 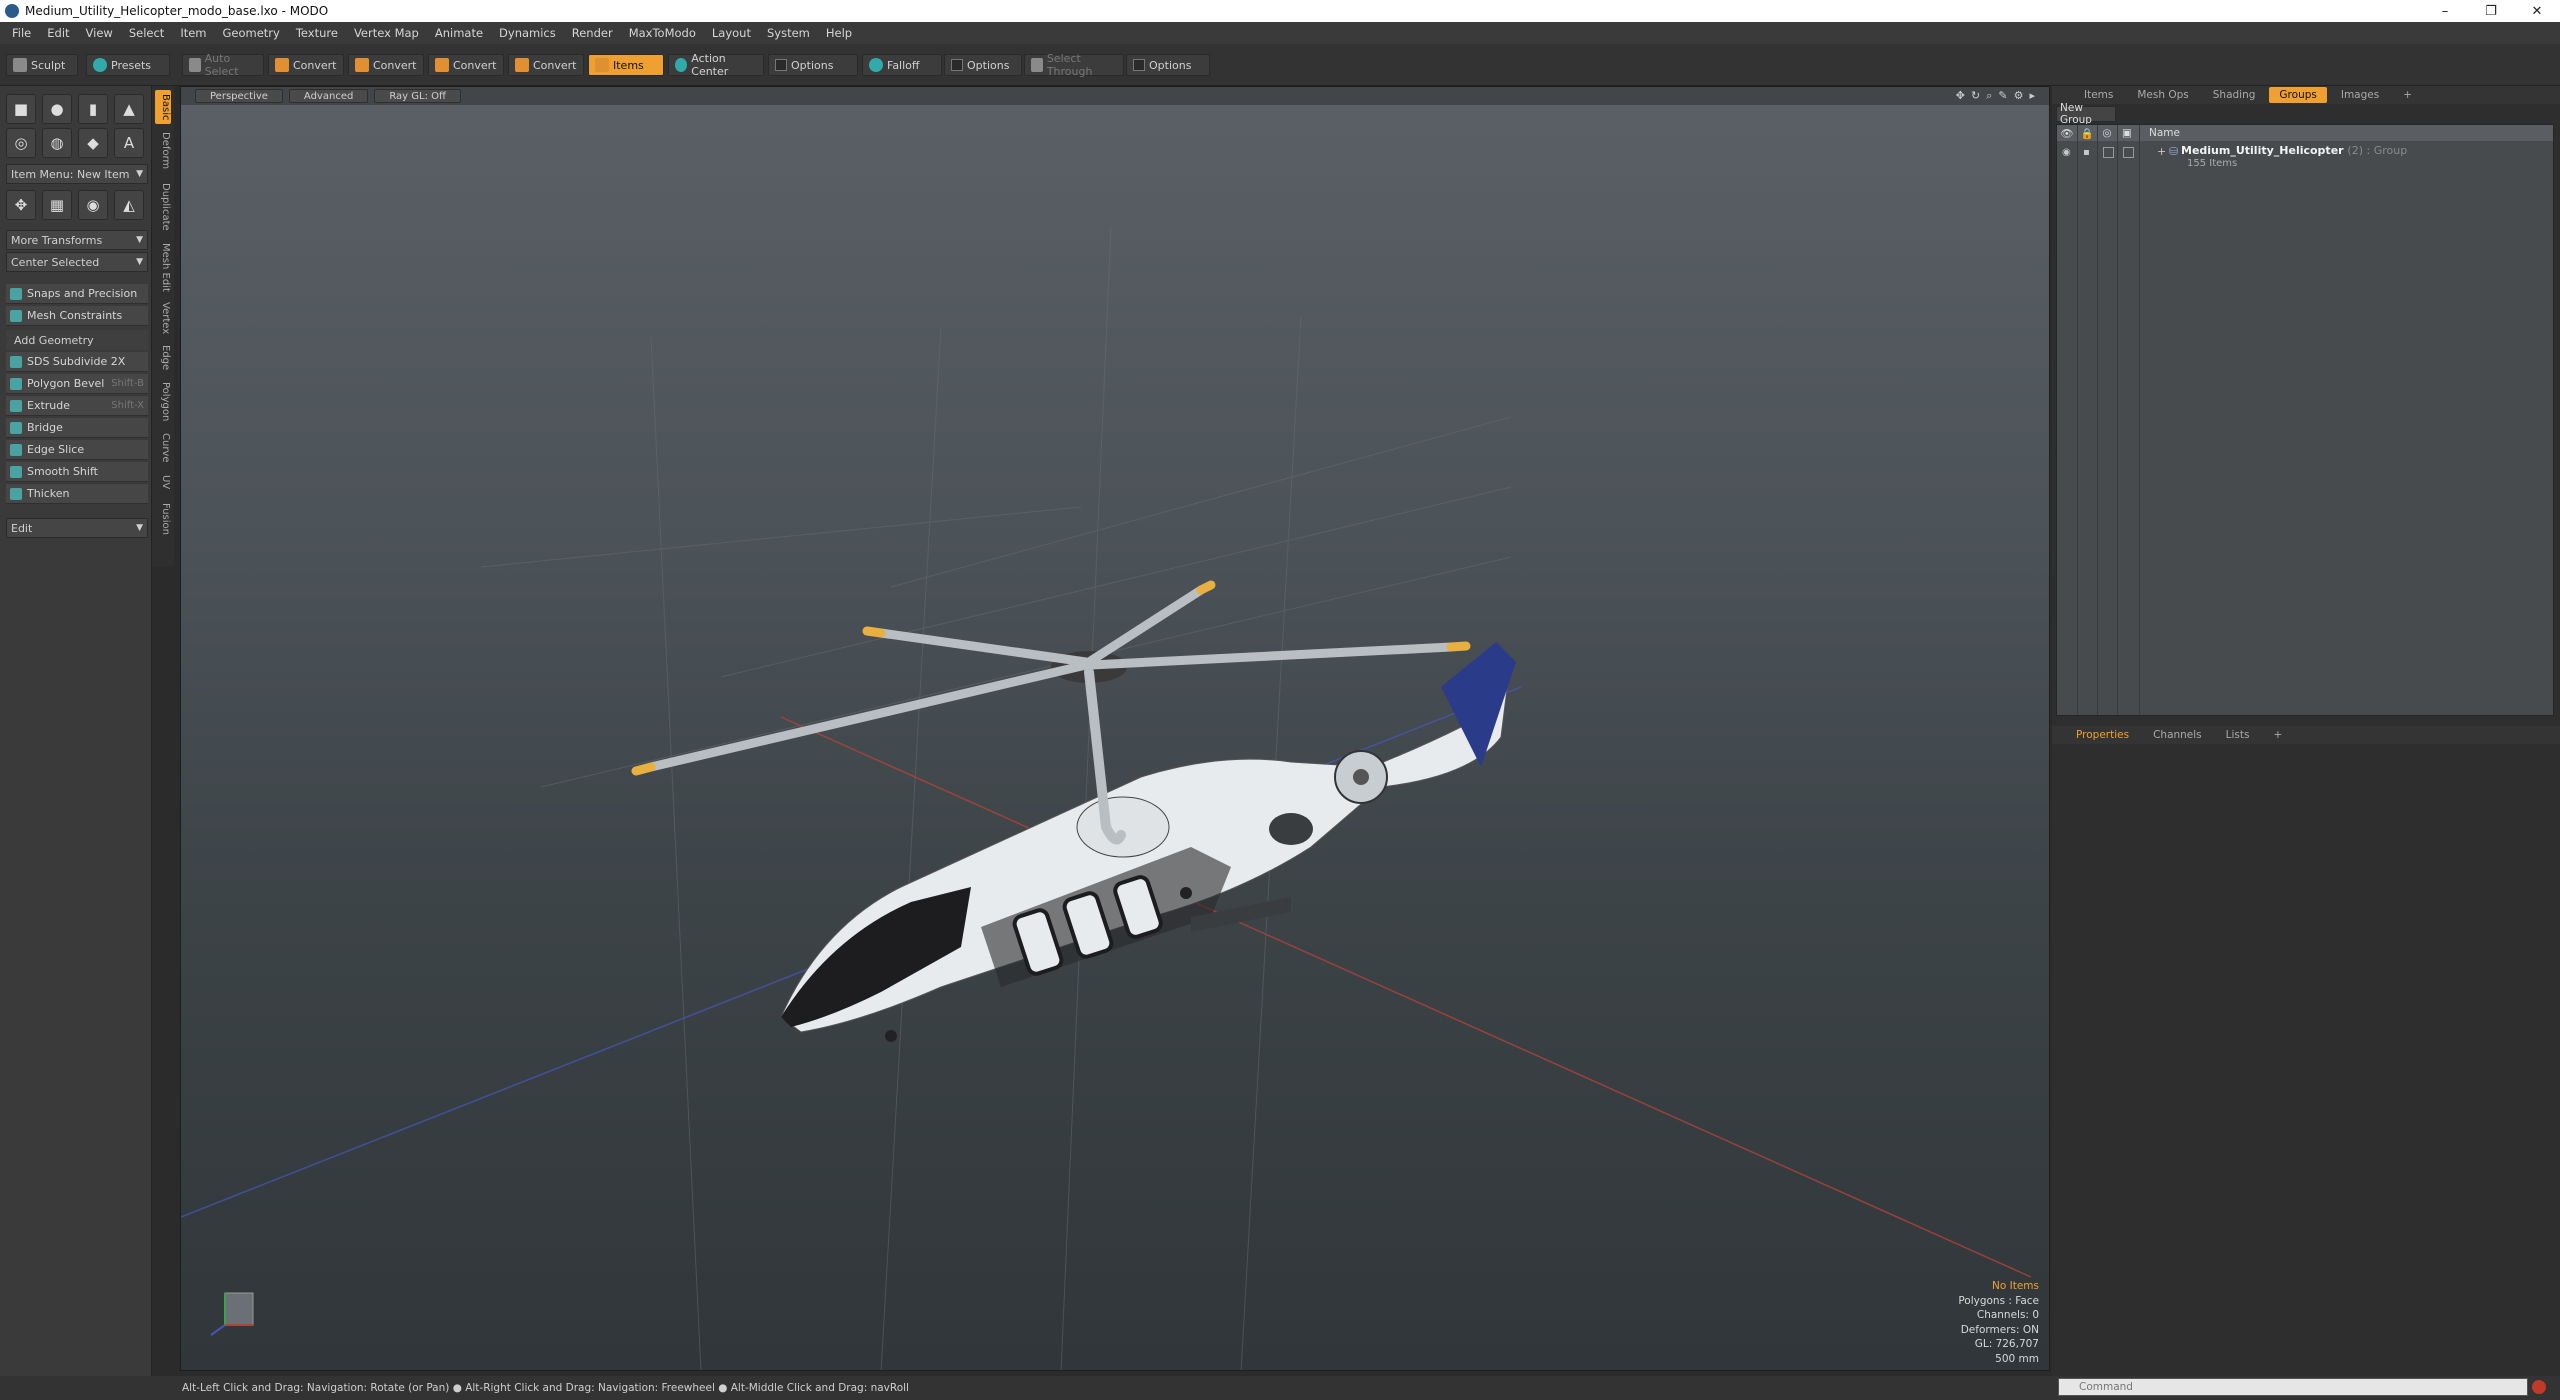 What do you see at coordinates (42, 65) in the screenshot?
I see `sculpt-button: Sculpt` at bounding box center [42, 65].